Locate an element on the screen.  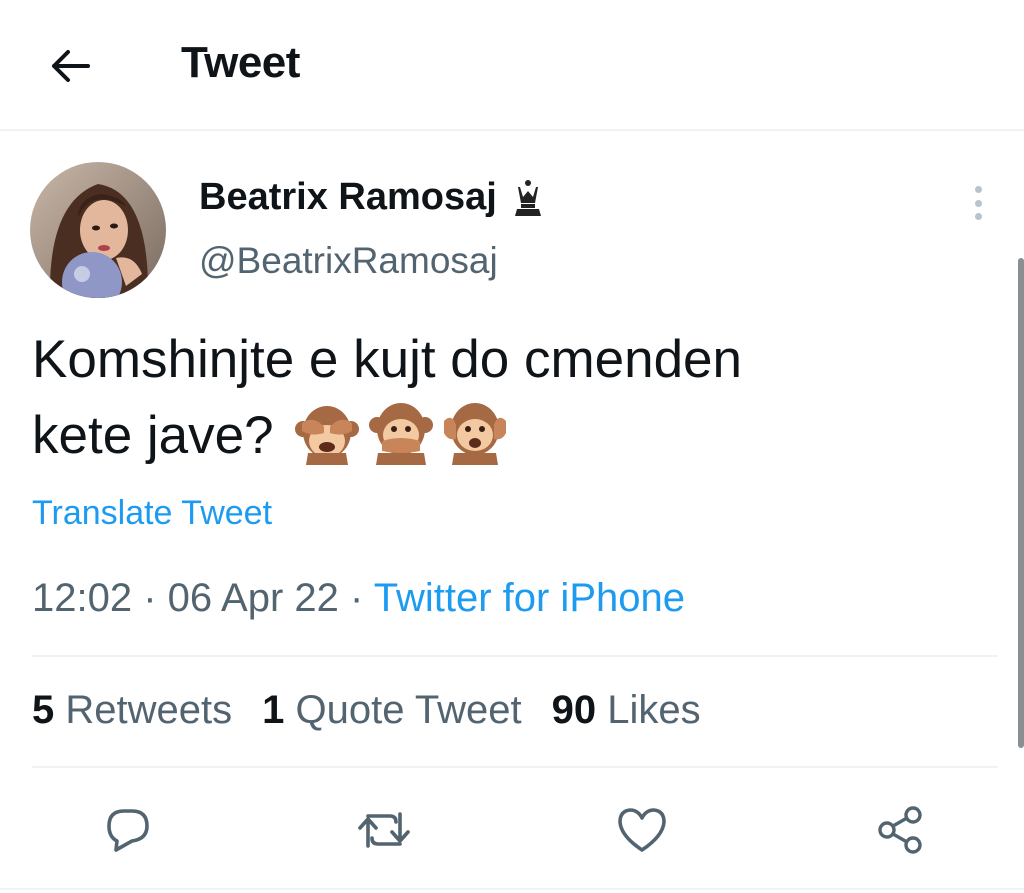
see-no-evil-monkey-icon is located at coordinates (326, 435).